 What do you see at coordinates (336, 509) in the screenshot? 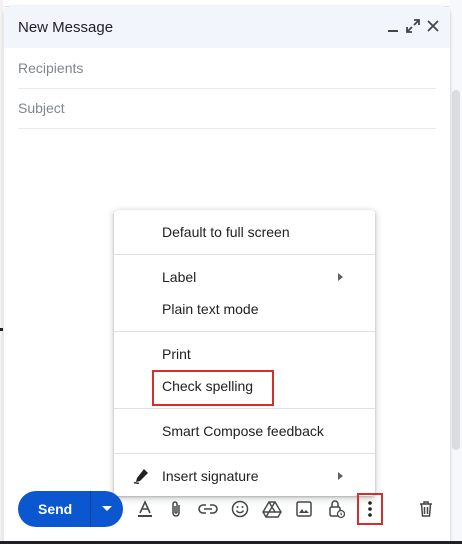
I see `confidential-mode-icon` at bounding box center [336, 509].